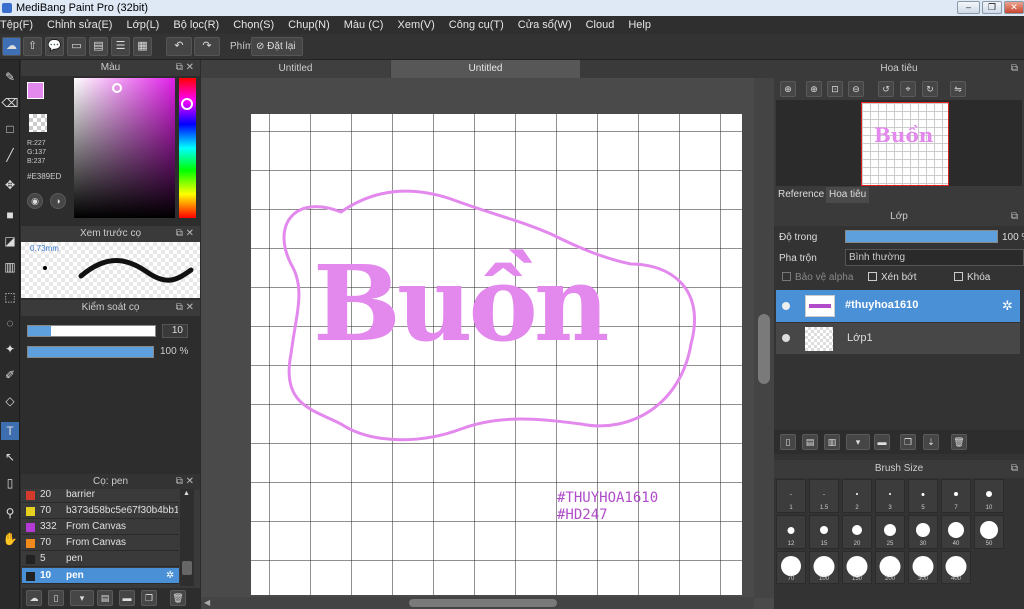 Image resolution: width=1024 pixels, height=609 pixels. What do you see at coordinates (791, 496) in the screenshot?
I see `brush-size-cell: 1` at bounding box center [791, 496].